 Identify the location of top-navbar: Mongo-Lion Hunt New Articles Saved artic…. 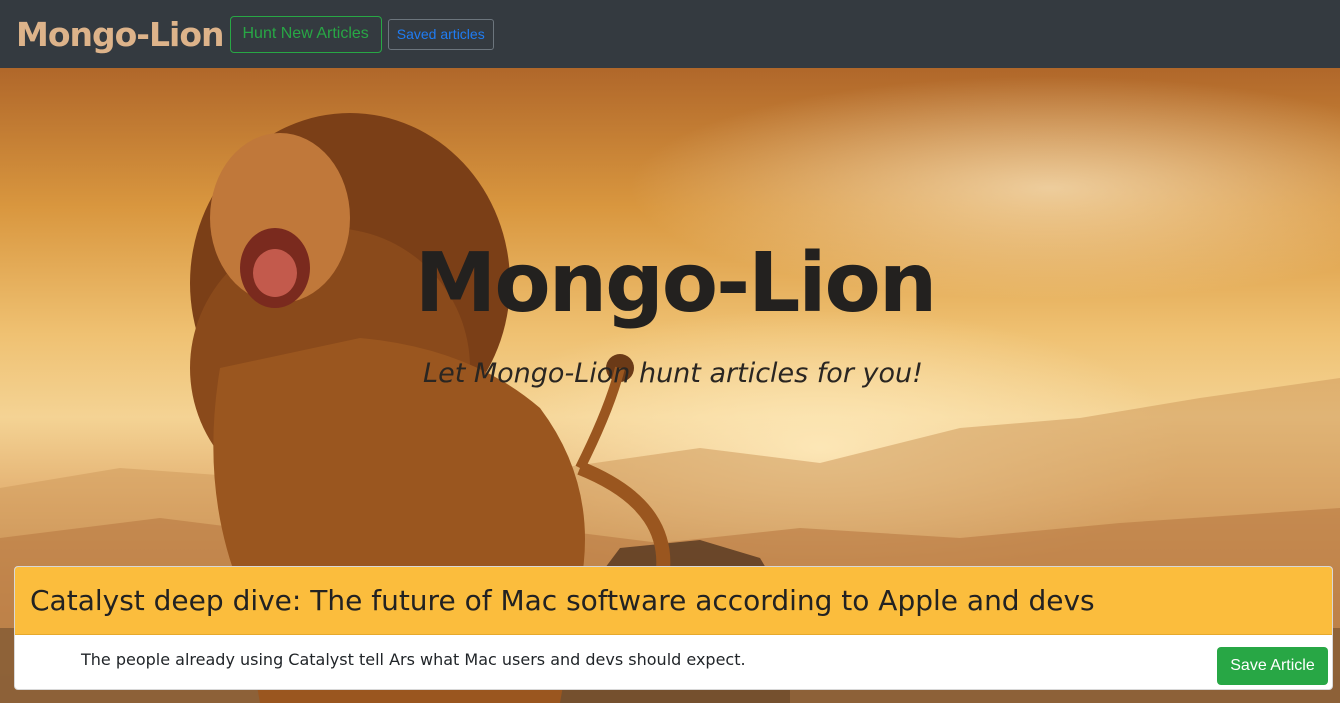
(670, 34).